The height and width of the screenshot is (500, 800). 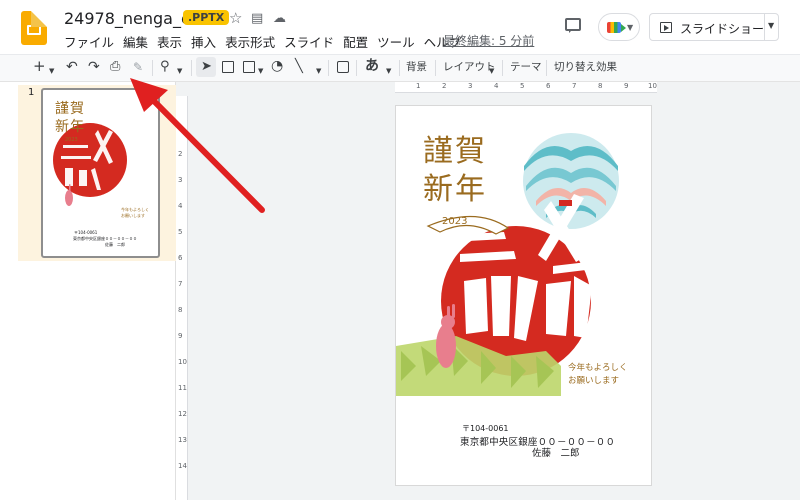 What do you see at coordinates (135, 41) in the screenshot?
I see `menu-edit: 編集` at bounding box center [135, 41].